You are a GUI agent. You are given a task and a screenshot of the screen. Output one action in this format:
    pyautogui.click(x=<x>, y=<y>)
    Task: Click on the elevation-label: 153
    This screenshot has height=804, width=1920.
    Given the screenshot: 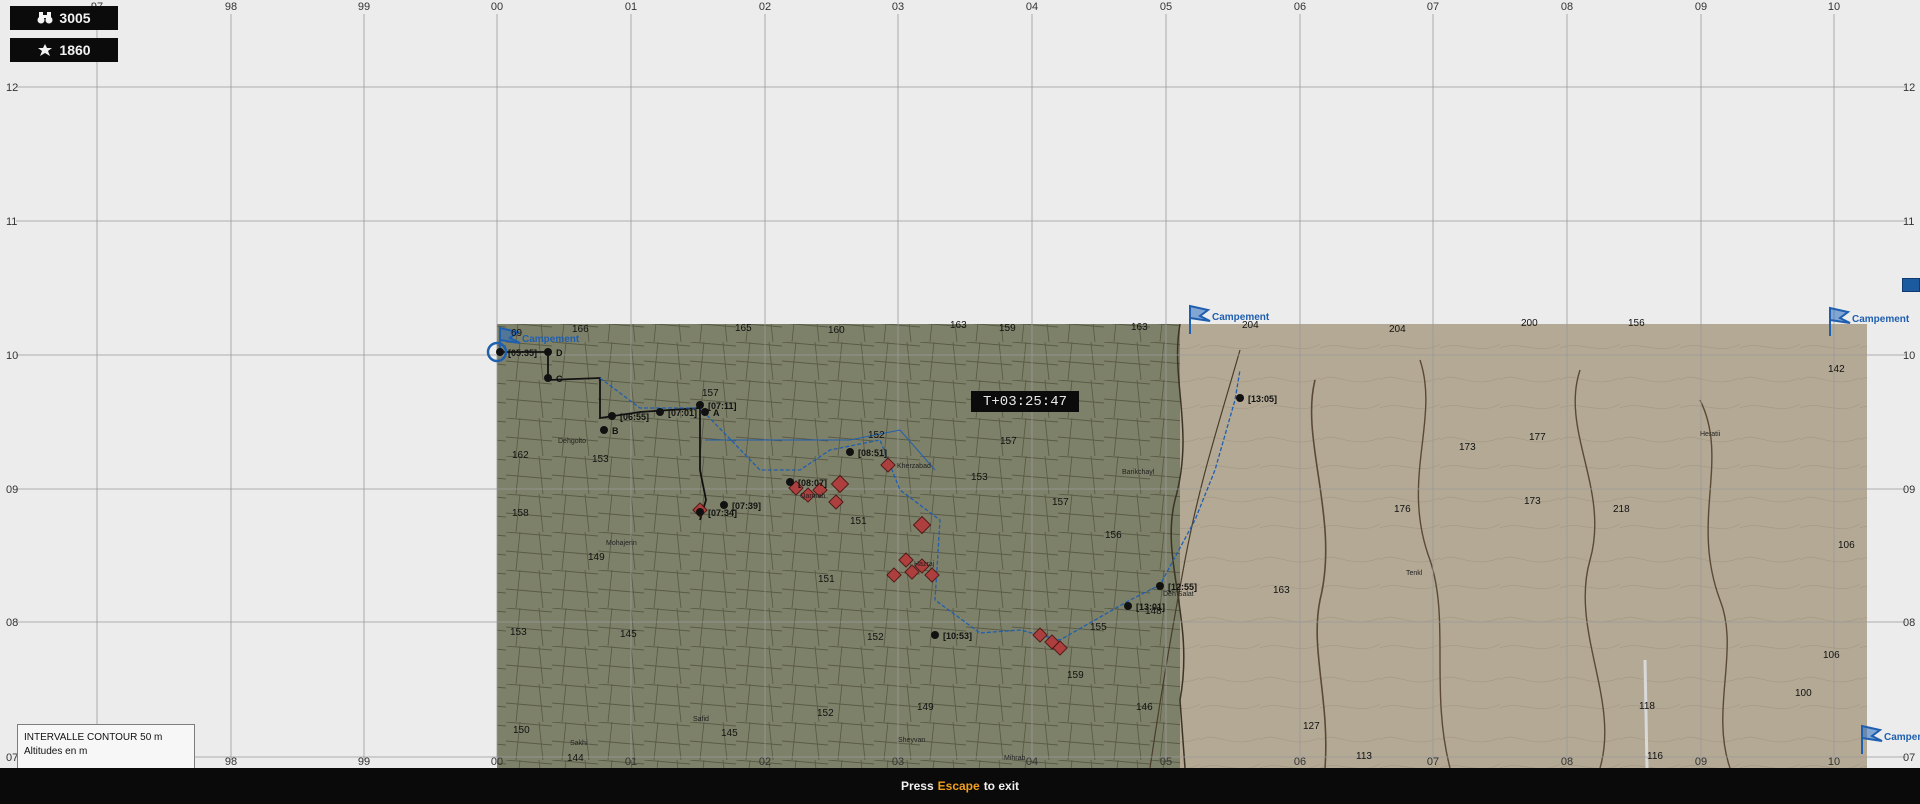 What is the action you would take?
    pyautogui.click(x=518, y=632)
    